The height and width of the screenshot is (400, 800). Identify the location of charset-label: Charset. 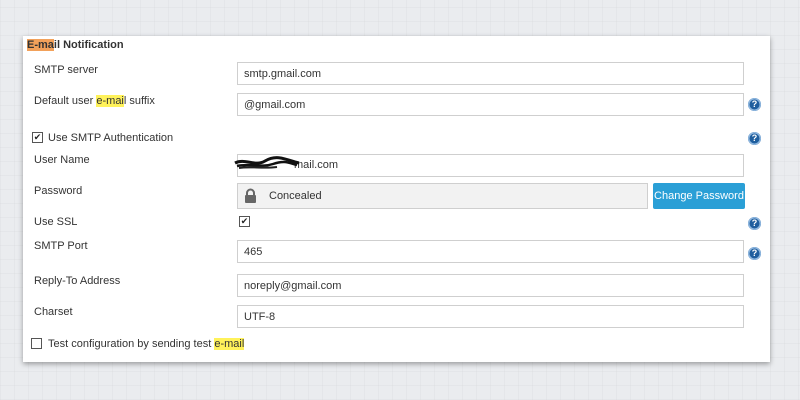
(53, 312).